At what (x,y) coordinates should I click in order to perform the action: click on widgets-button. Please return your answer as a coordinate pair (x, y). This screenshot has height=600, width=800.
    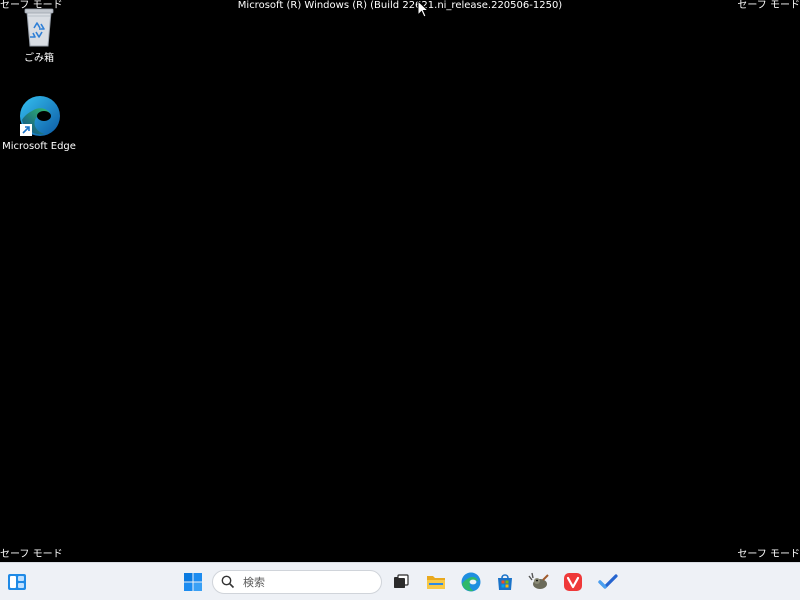
    Looking at the image, I should click on (17, 582).